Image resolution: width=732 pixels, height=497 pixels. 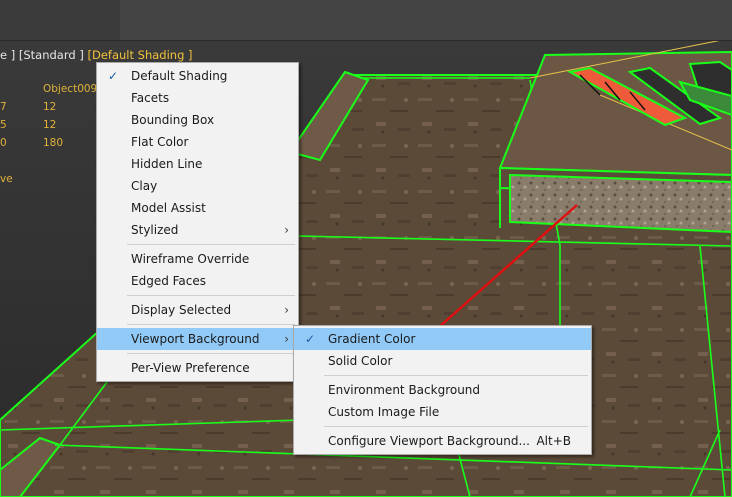 I want to click on menu-item-bounding-box: Bounding Box, so click(x=197, y=120).